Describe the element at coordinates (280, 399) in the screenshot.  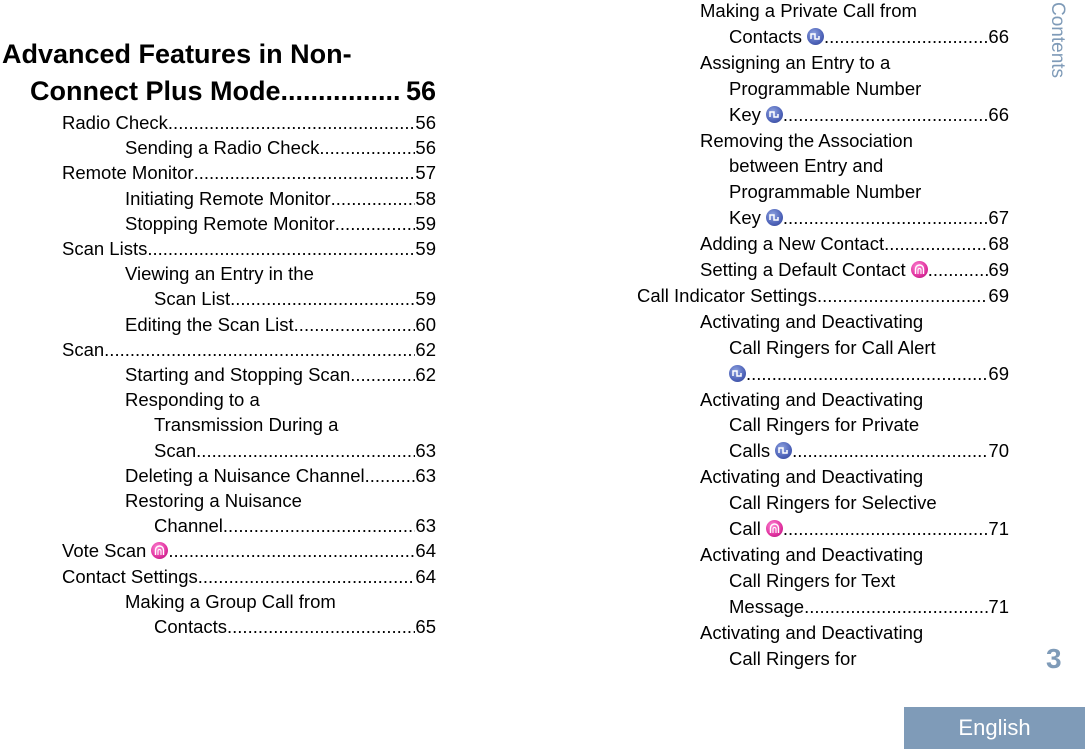
I see `toc-entry: Responding to a` at that location.